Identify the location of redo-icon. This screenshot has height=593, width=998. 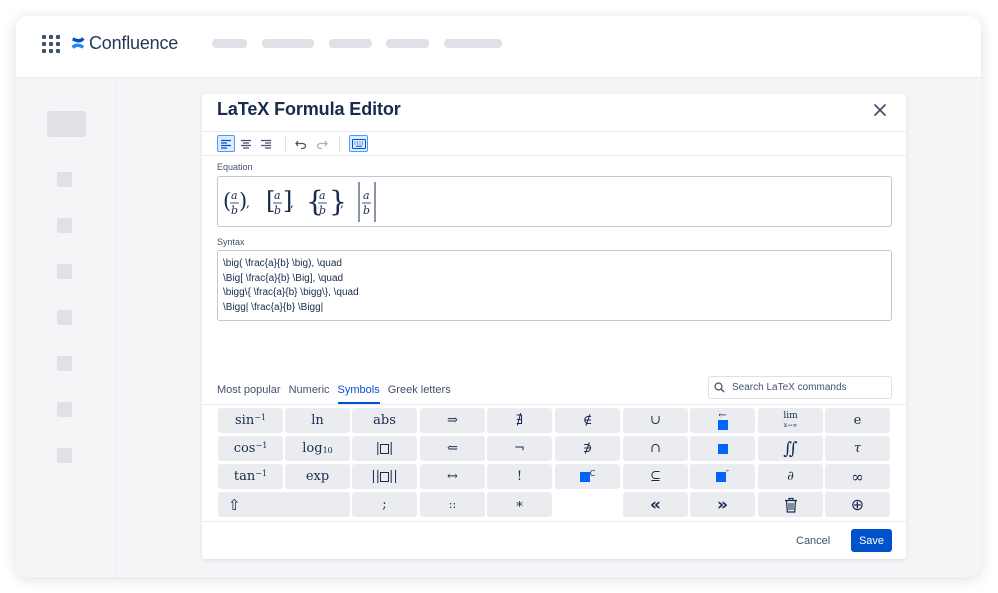
(322, 143).